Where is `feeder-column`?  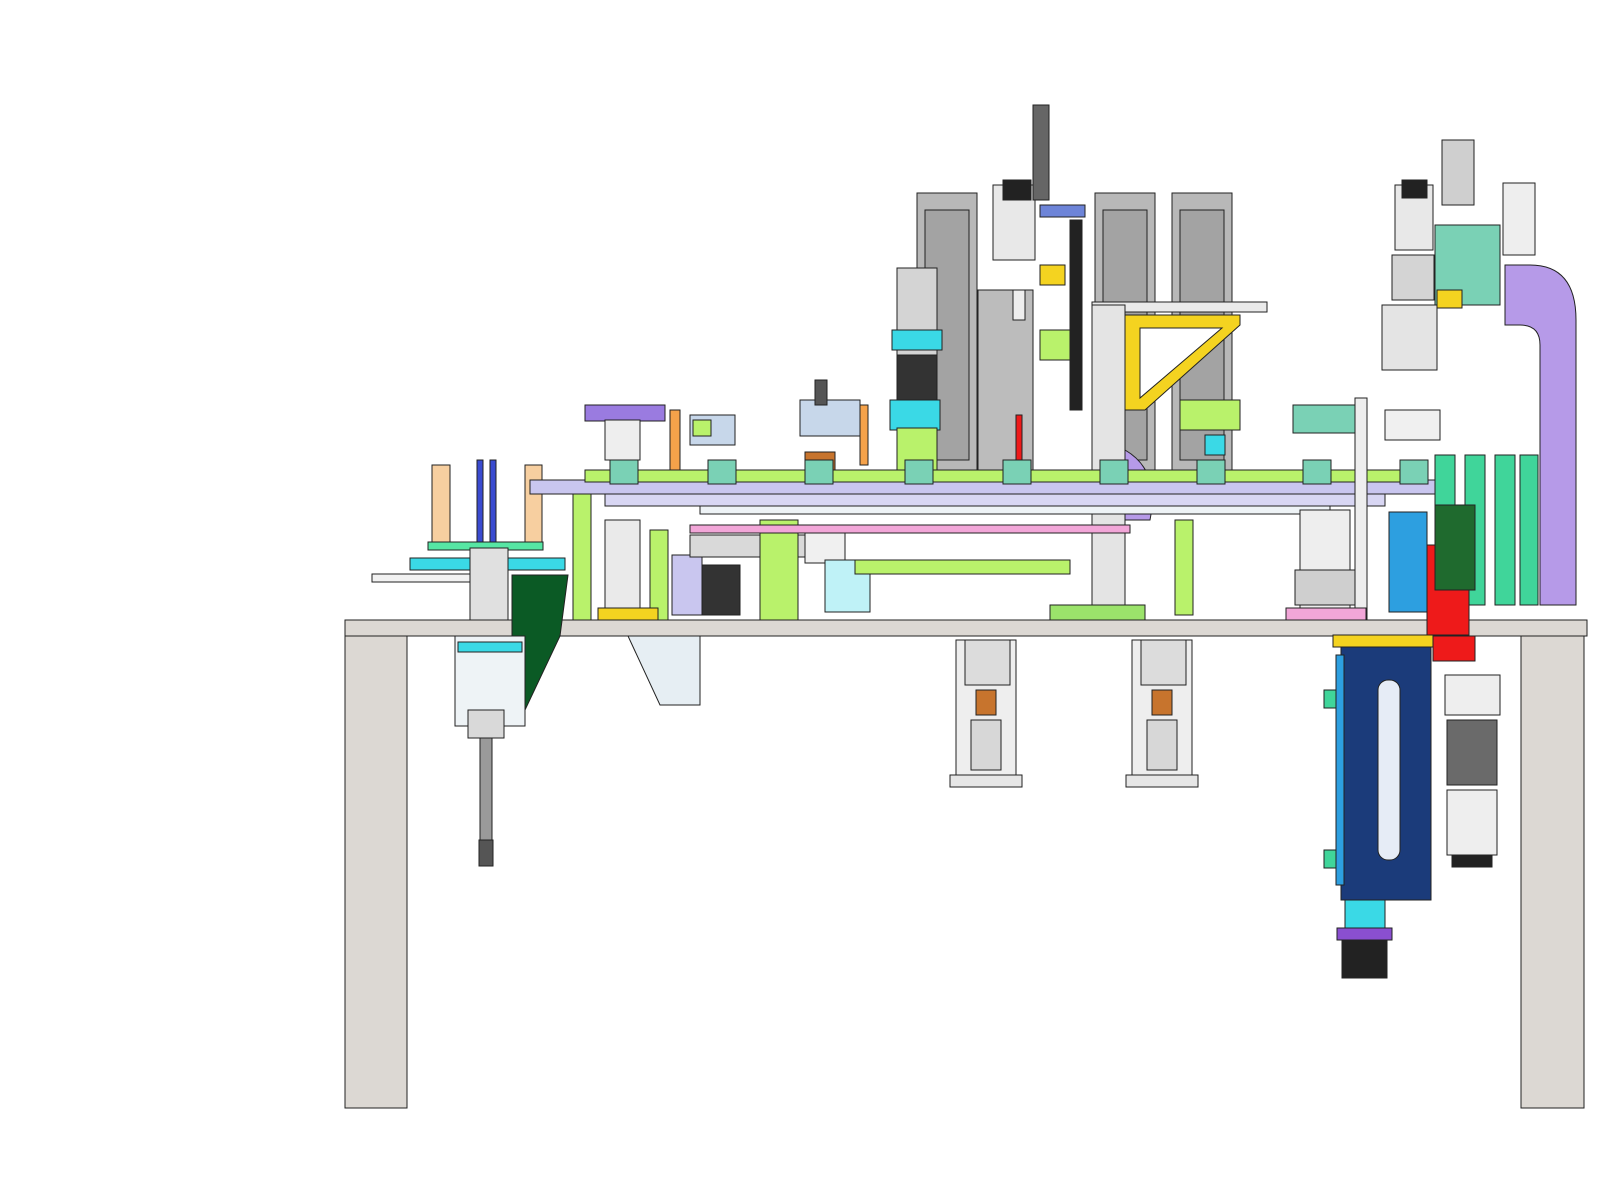 feeder-column is located at coordinates (489, 584).